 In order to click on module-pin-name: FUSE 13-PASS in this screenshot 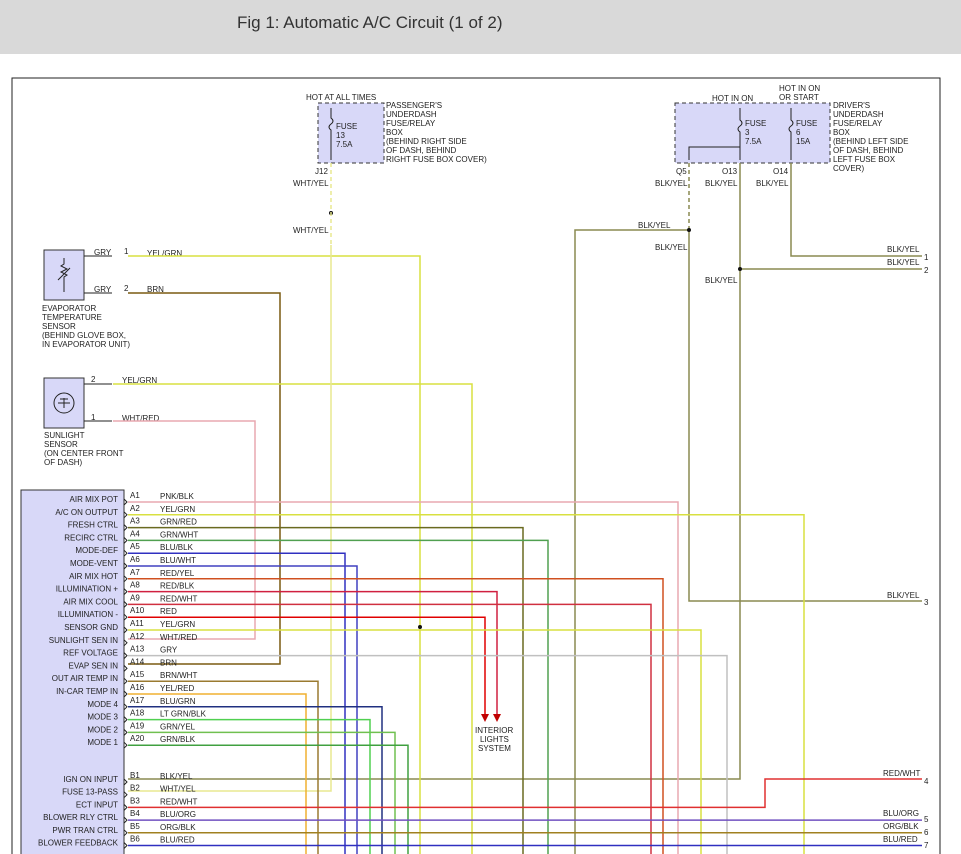, I will do `click(90, 792)`.